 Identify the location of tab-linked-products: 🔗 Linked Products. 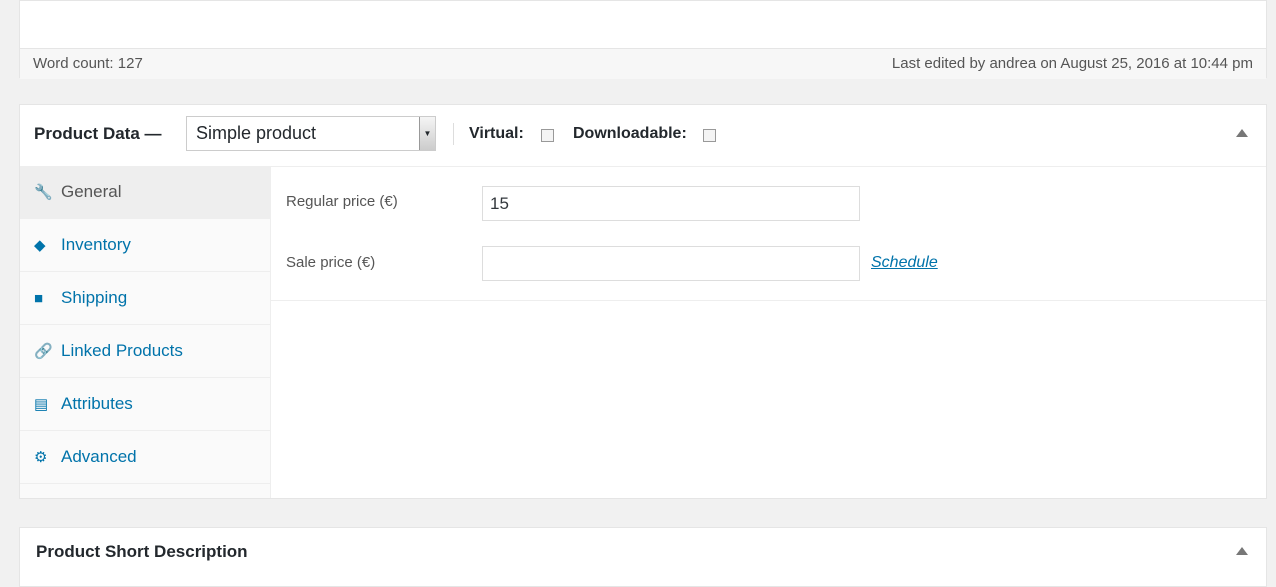
(145, 351).